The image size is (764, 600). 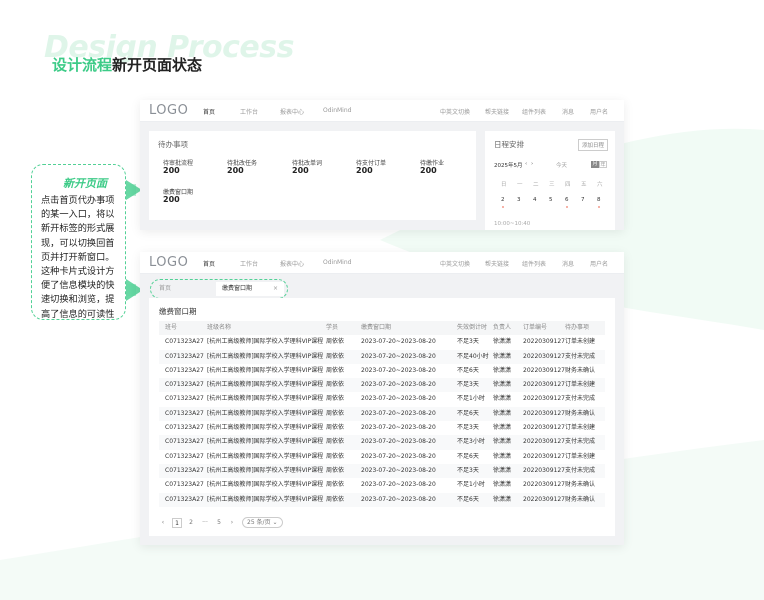 I want to click on calendar-today-button: 今天, so click(x=561, y=165).